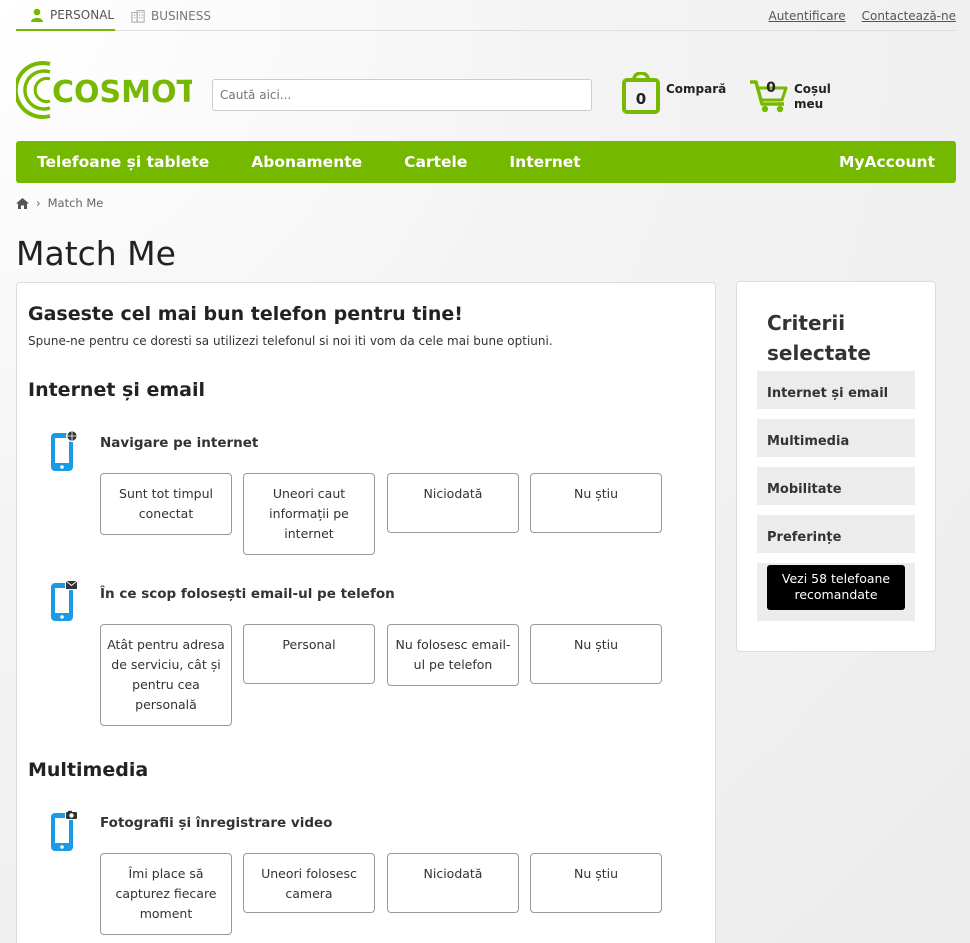  Describe the element at coordinates (453, 503) in the screenshot. I see `option-never-browse: Niciodată` at that location.